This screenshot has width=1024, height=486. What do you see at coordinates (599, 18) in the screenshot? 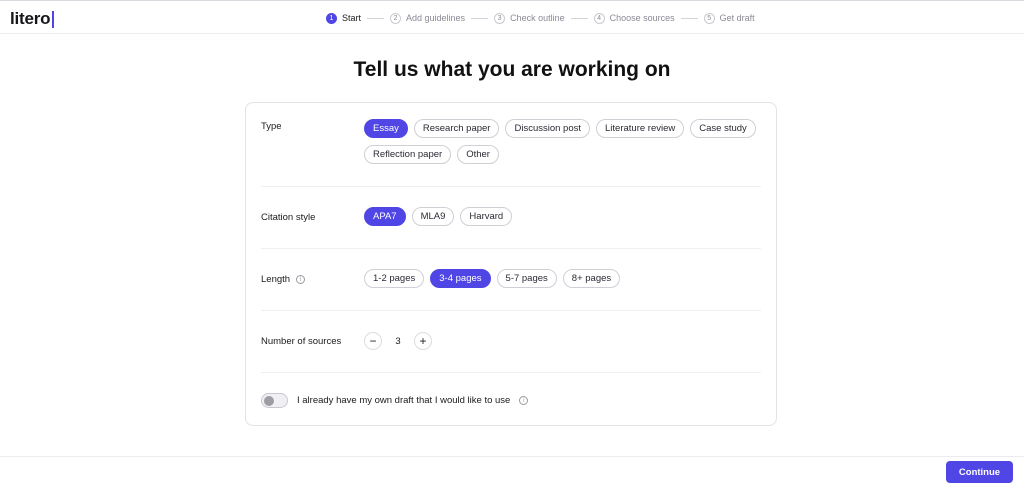
I see `step-number: 4` at bounding box center [599, 18].